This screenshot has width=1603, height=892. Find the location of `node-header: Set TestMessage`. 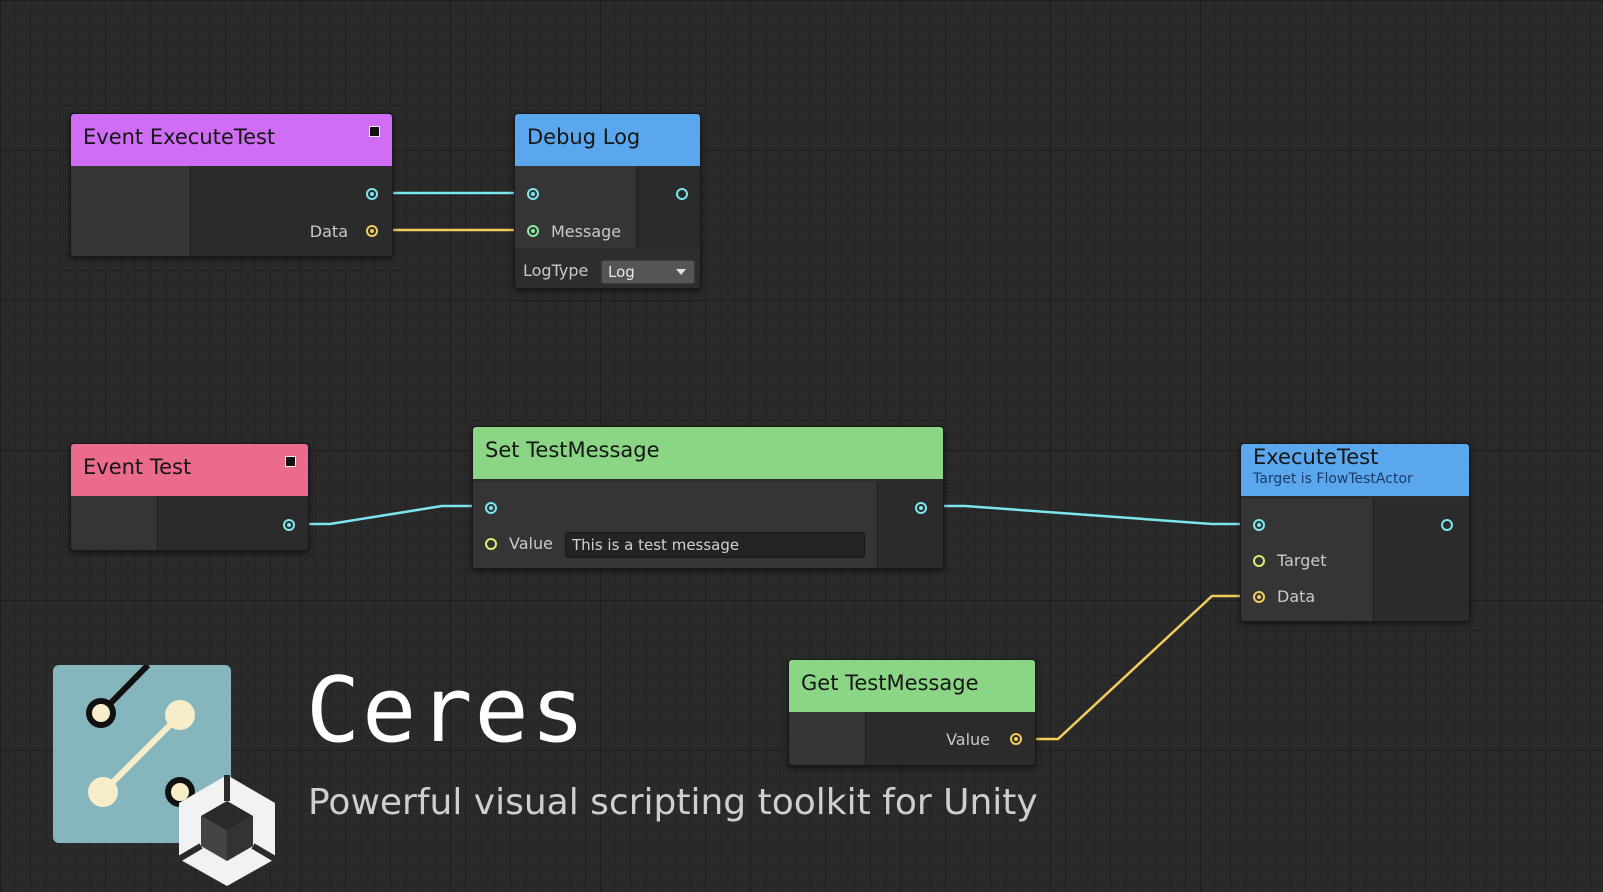

node-header: Set TestMessage is located at coordinates (708, 453).